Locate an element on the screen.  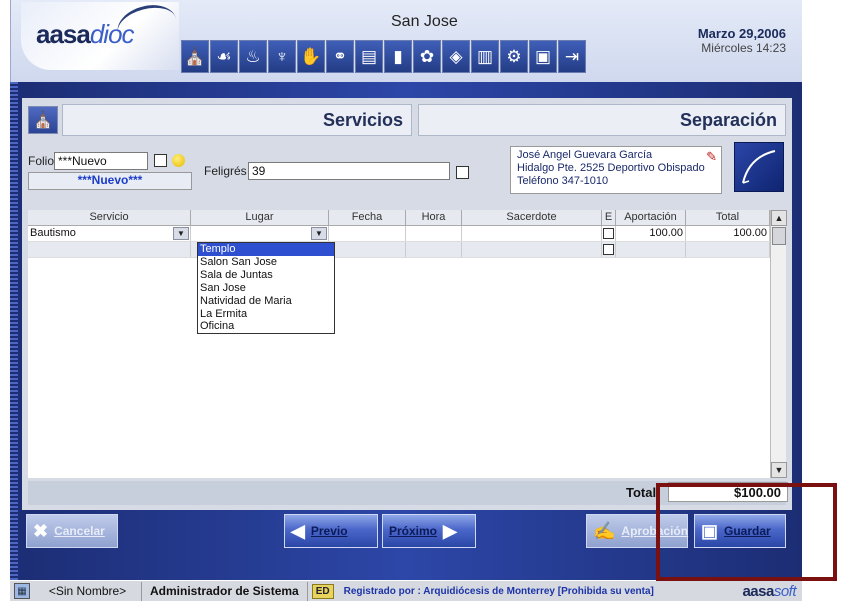
total-label: Total is located at coordinates (641, 492).